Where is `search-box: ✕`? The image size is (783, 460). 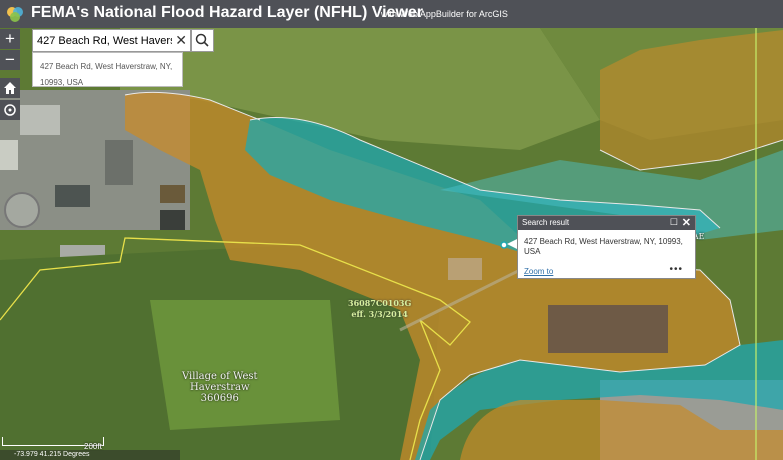
search-box: ✕ is located at coordinates (111, 40).